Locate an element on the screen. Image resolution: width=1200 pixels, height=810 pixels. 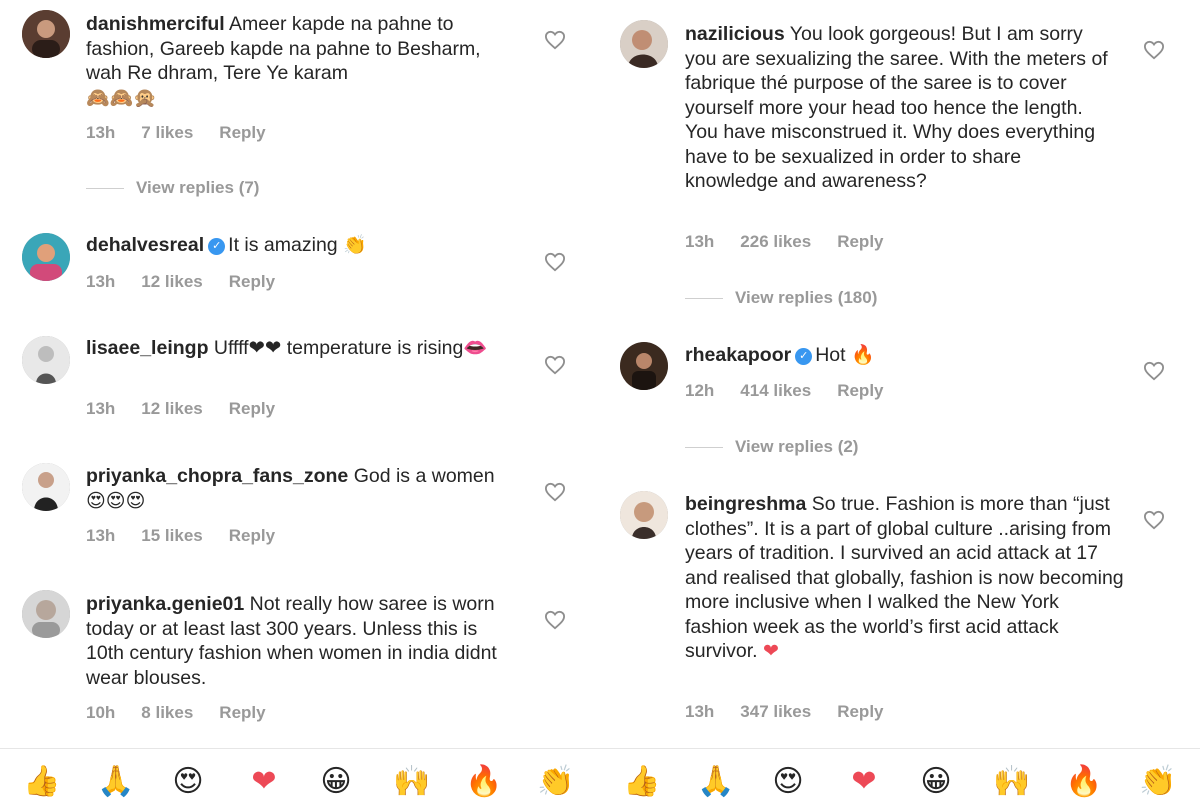
timestamp: 12h is located at coordinates (700, 390).